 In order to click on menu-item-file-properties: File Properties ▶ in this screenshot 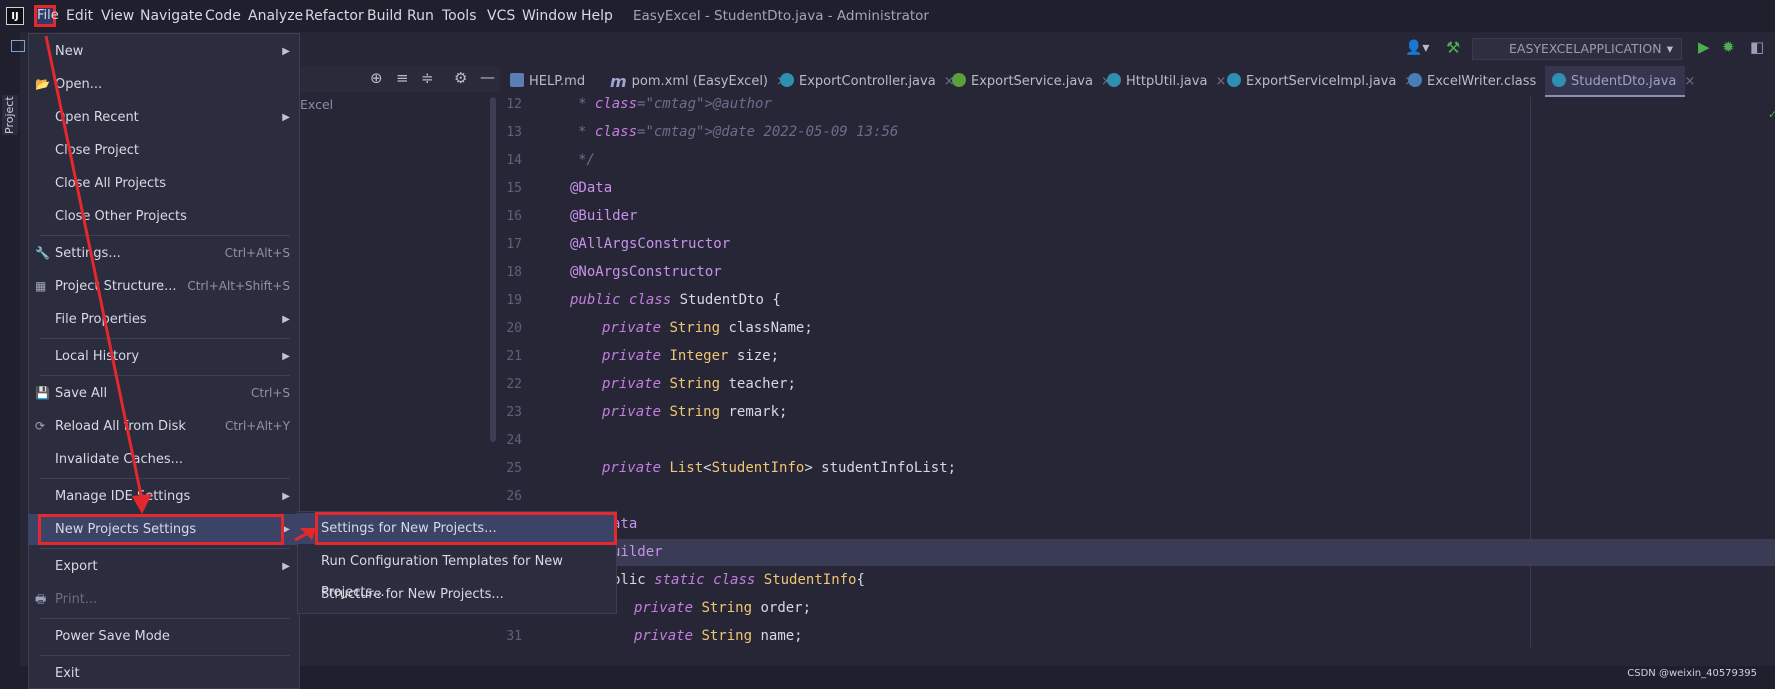, I will do `click(164, 319)`.